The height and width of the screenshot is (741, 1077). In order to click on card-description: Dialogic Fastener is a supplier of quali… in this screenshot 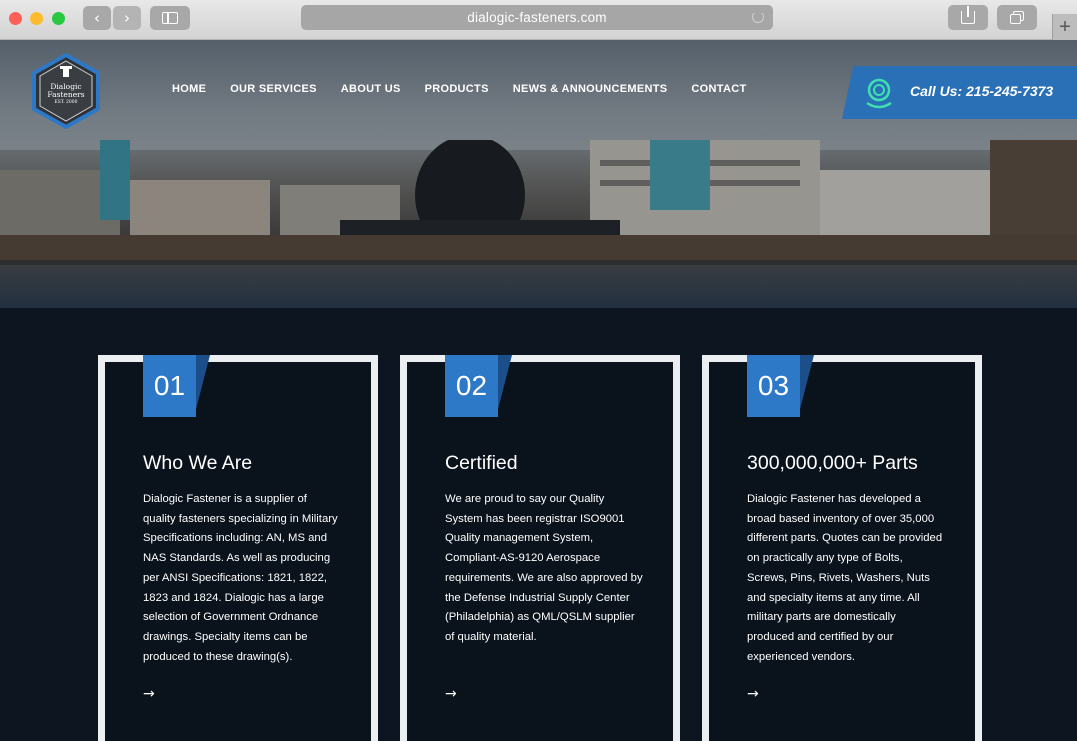, I will do `click(240, 578)`.